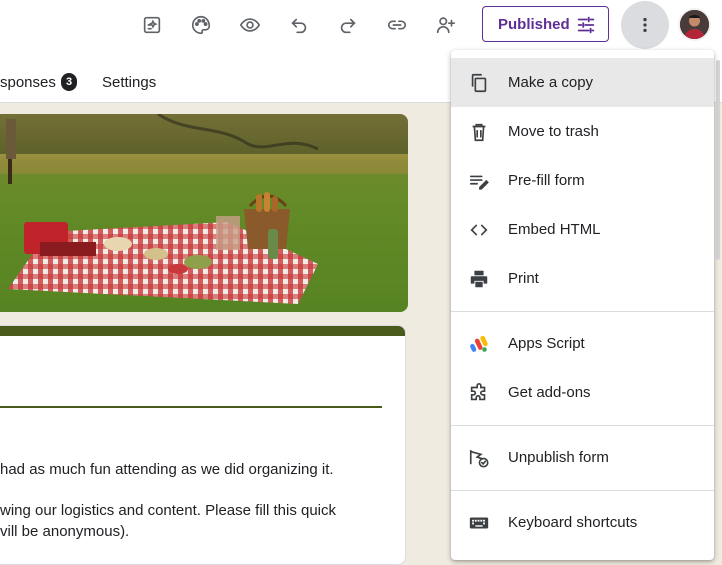 This screenshot has height=565, width=722. I want to click on unpublish-icon, so click(479, 458).